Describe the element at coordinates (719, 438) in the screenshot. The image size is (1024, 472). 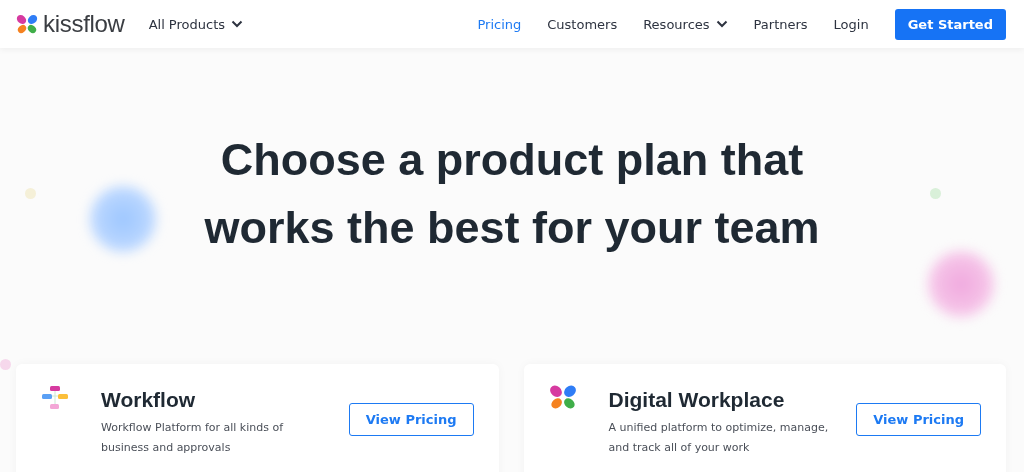
I see `product-description: A unified platform to optimize, manage, and track all of your work` at that location.